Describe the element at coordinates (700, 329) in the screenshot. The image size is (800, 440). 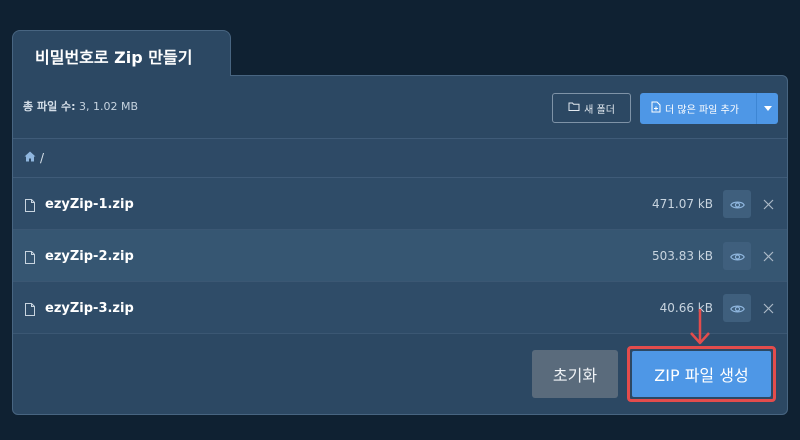
I see `arrow-down-annotation` at that location.